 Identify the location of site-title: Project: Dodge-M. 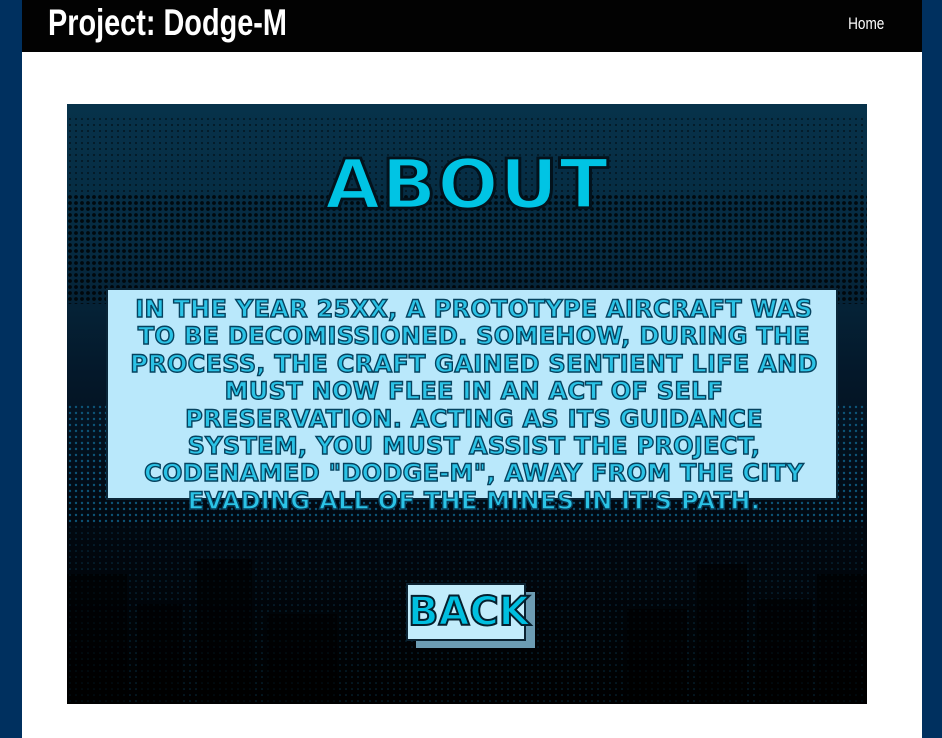
(167, 23).